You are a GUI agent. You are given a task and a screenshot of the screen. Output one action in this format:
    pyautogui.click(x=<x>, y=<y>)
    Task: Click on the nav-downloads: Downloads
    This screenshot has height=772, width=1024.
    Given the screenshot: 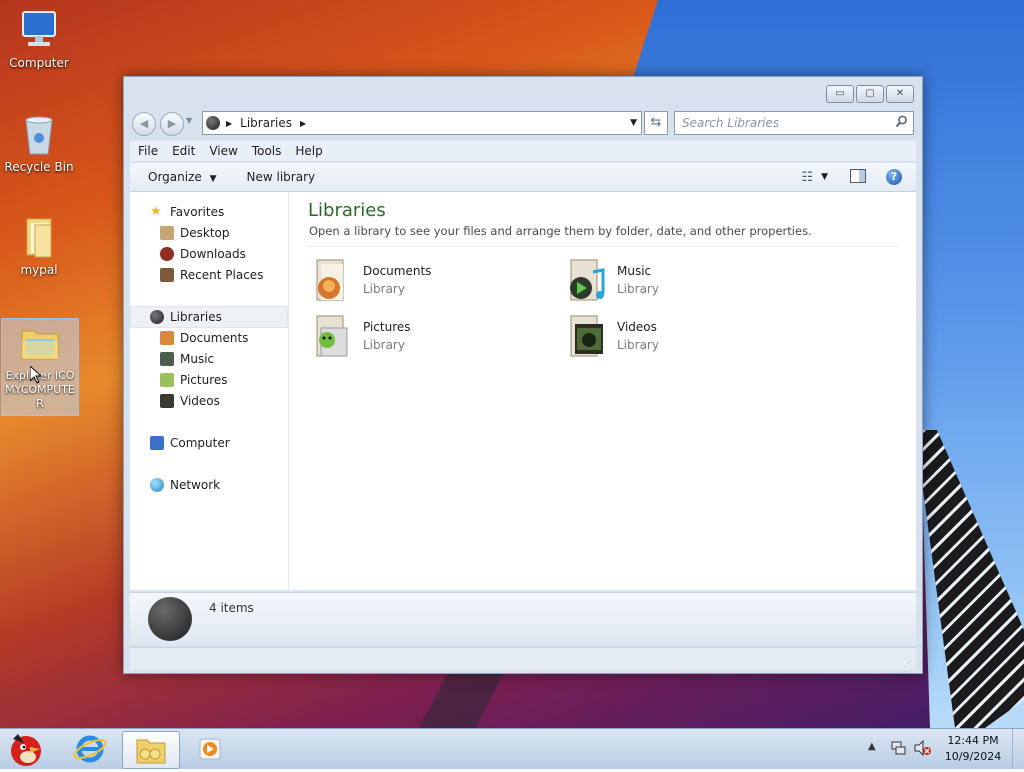 What is the action you would take?
    pyautogui.click(x=203, y=254)
    